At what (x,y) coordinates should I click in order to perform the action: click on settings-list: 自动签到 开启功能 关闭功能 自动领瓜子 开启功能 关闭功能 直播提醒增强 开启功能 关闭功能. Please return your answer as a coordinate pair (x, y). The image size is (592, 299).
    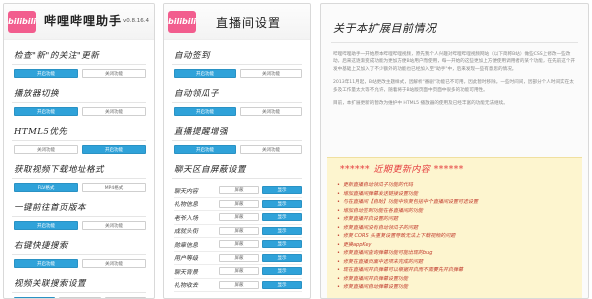
    Looking at the image, I should click on (237, 101).